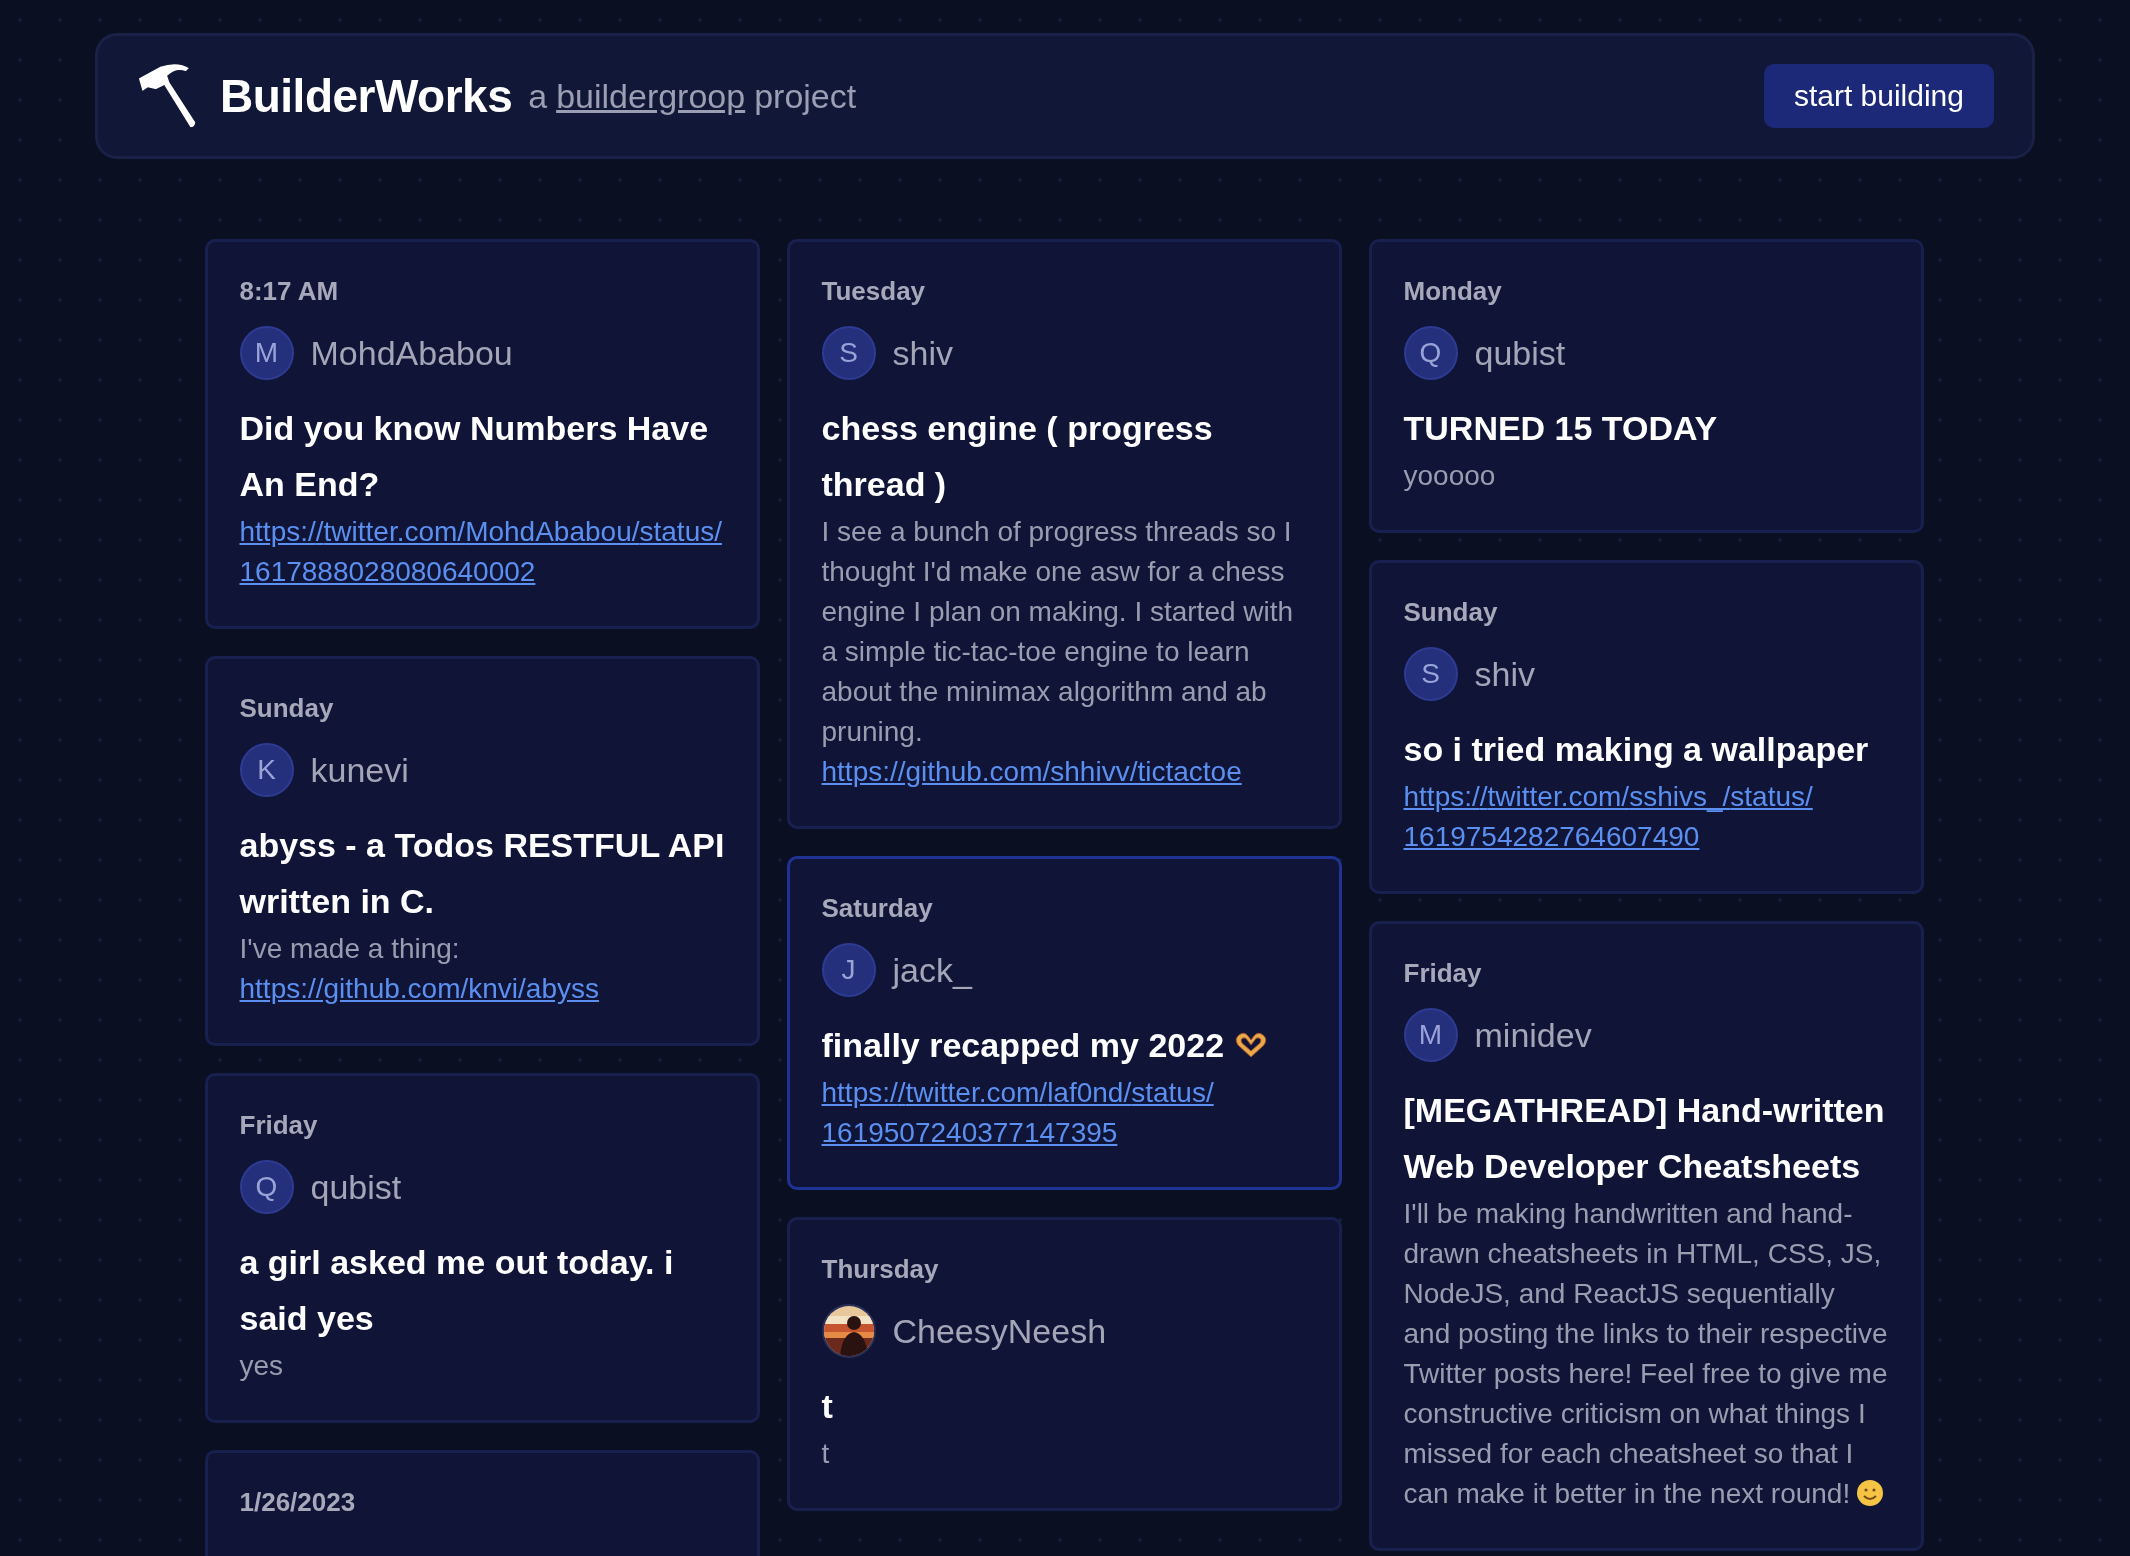  I want to click on author-name: kunevi, so click(359, 770).